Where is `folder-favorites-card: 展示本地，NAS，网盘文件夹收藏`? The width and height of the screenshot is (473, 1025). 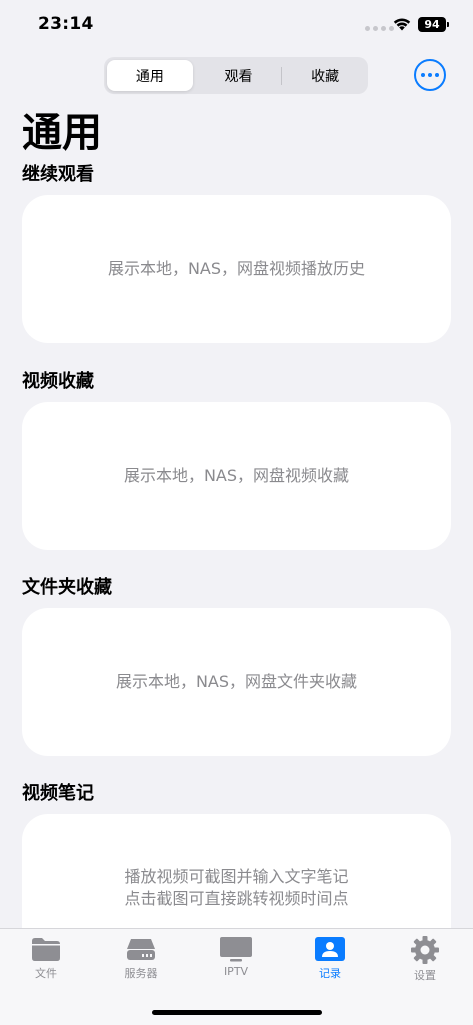 folder-favorites-card: 展示本地，NAS，网盘文件夹收藏 is located at coordinates (236, 682).